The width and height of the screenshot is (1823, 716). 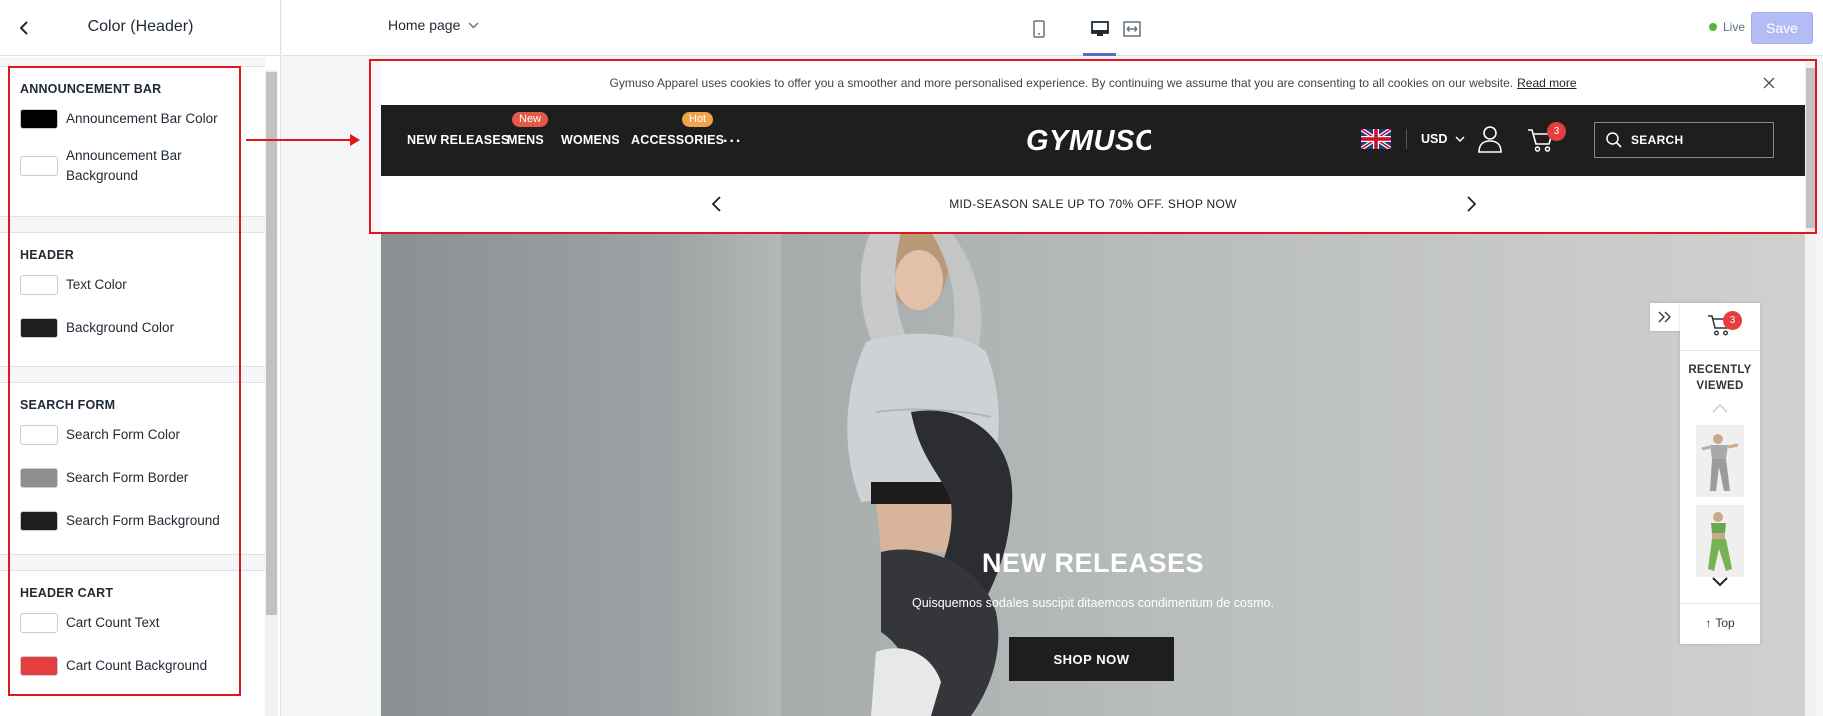 I want to click on live-status: Live, so click(x=1727, y=27).